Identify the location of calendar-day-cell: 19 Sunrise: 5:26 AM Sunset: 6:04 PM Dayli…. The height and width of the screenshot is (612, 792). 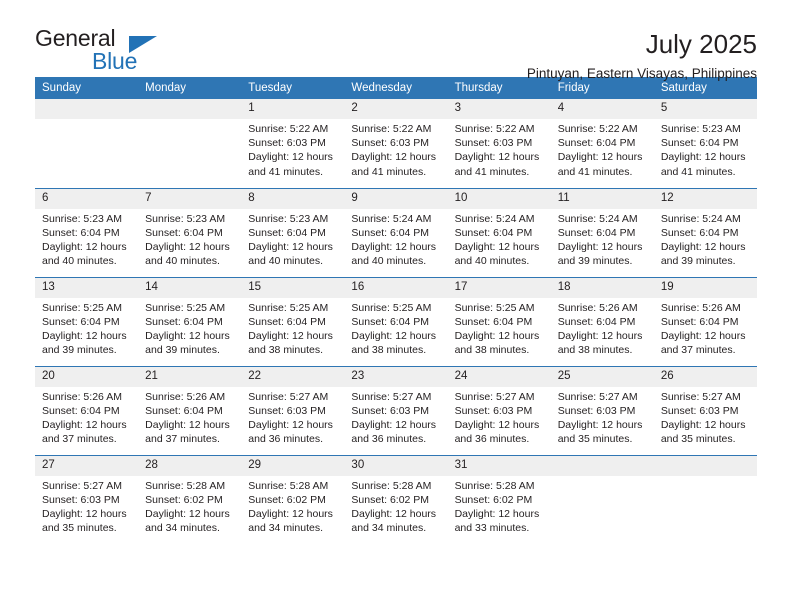
(705, 321).